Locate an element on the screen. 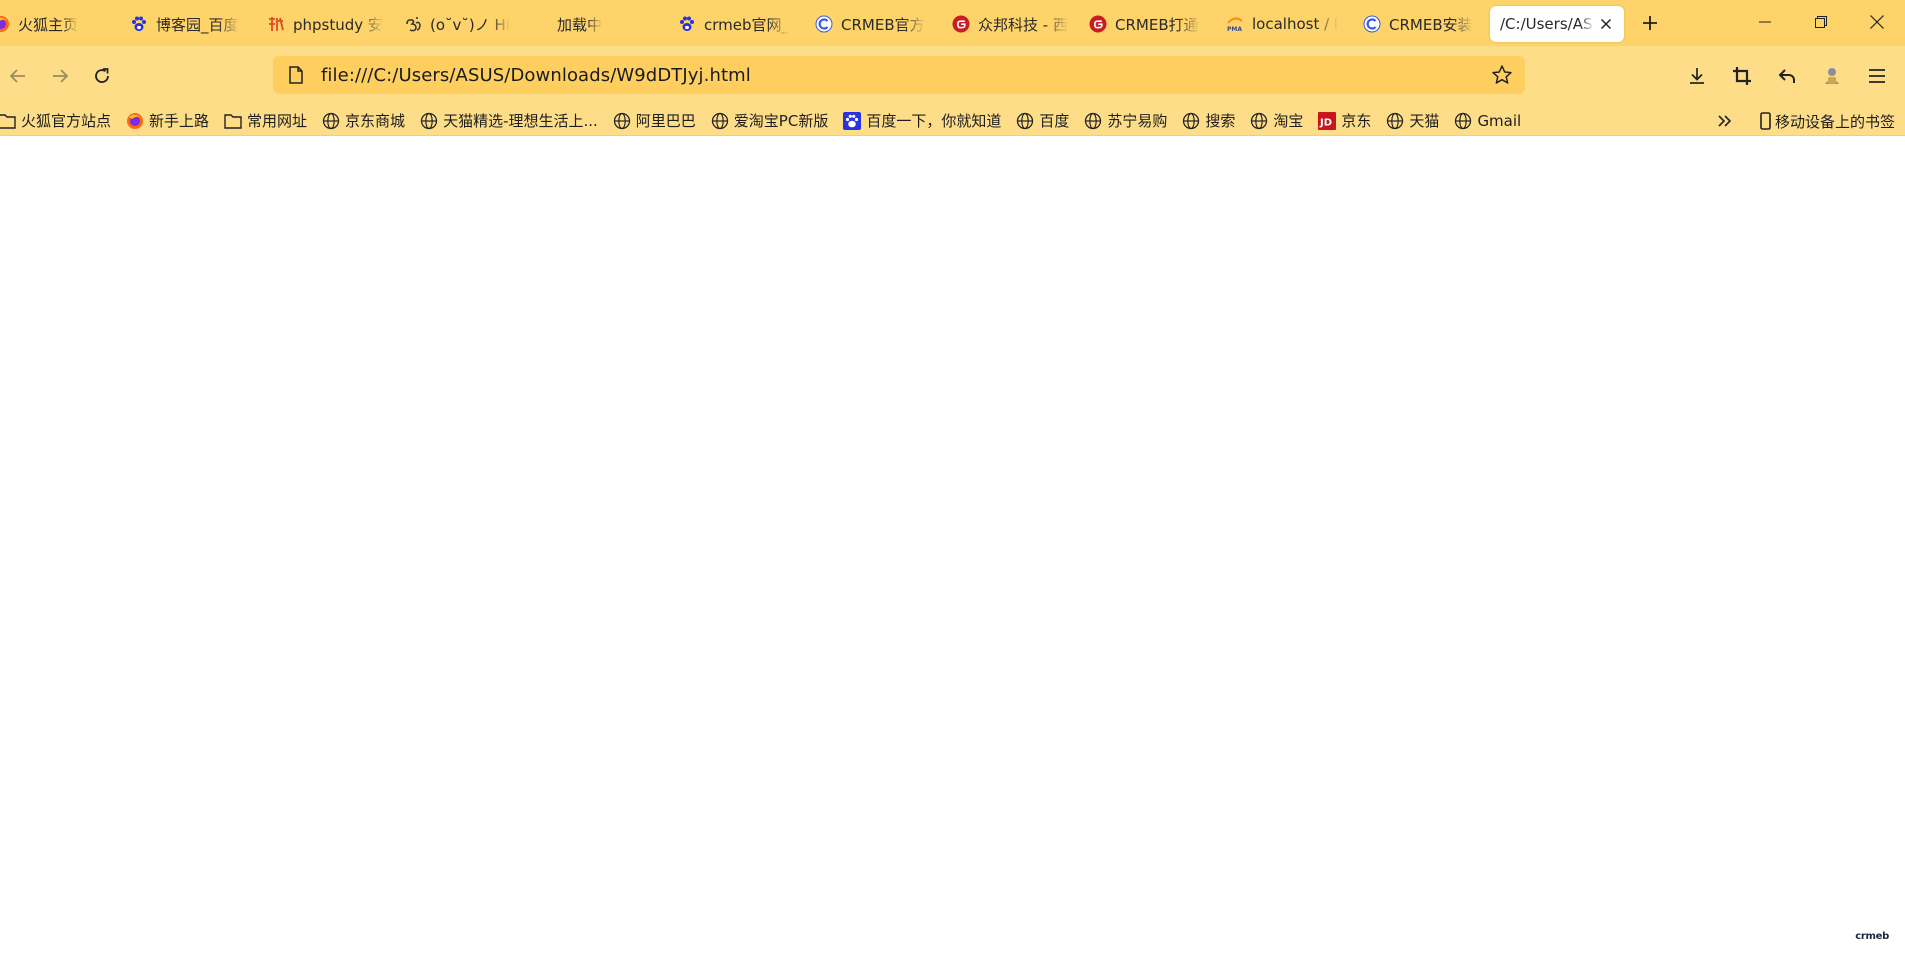  bookmark-alibaba: 阿里巴巴 is located at coordinates (657, 121).